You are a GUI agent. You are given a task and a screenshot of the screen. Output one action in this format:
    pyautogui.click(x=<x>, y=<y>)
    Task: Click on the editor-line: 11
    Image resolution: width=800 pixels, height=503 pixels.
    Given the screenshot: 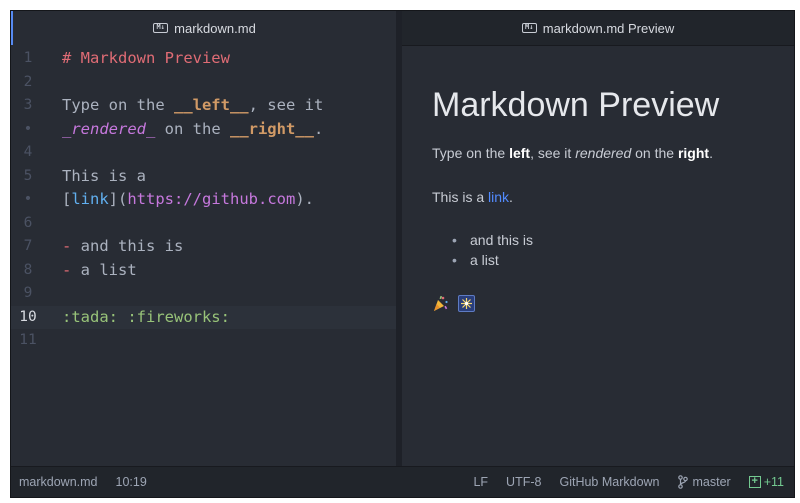 What is the action you would take?
    pyautogui.click(x=203, y=341)
    